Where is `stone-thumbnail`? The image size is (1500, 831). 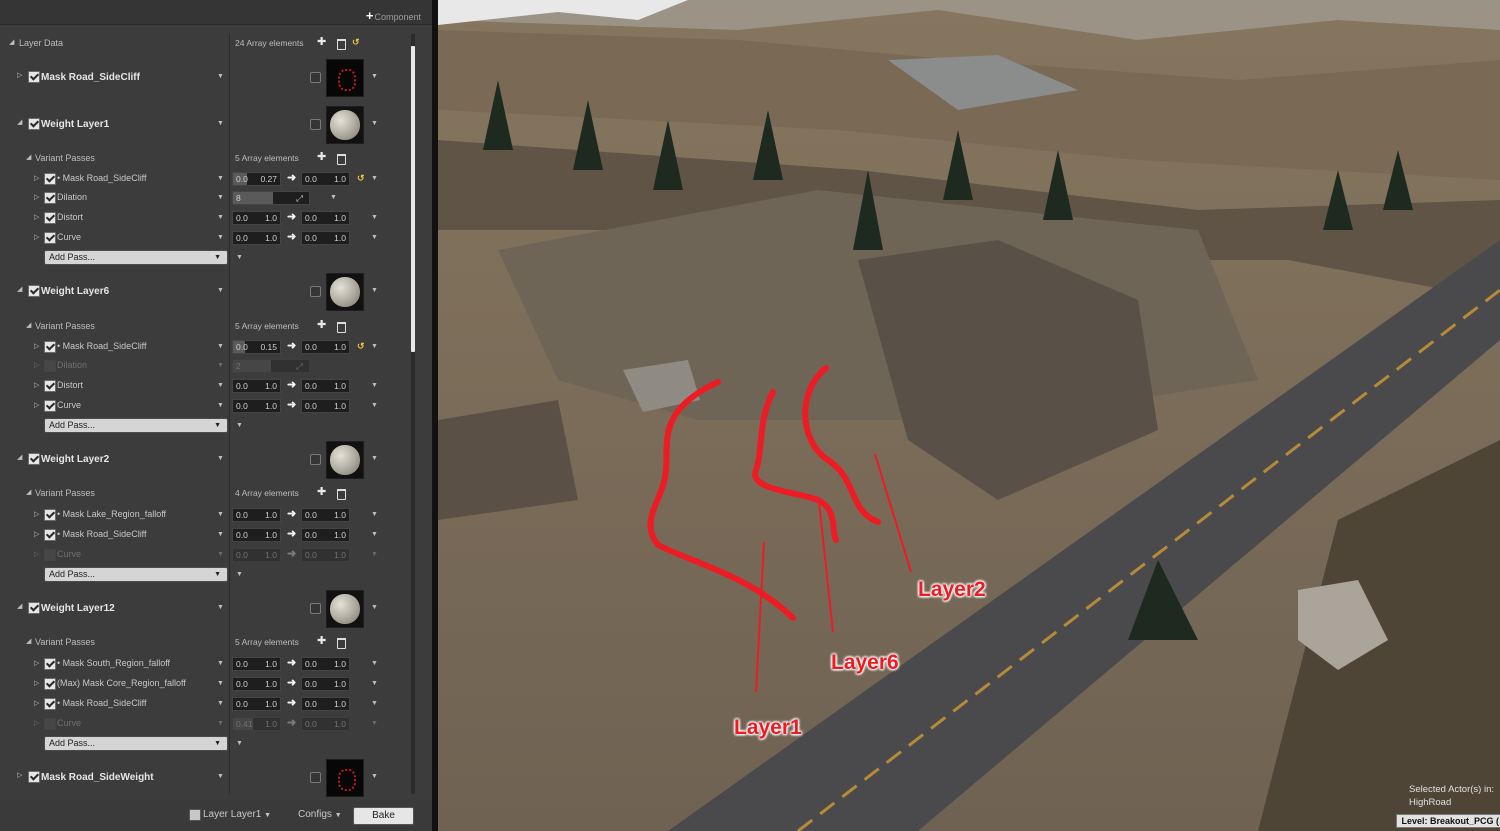 stone-thumbnail is located at coordinates (345, 125).